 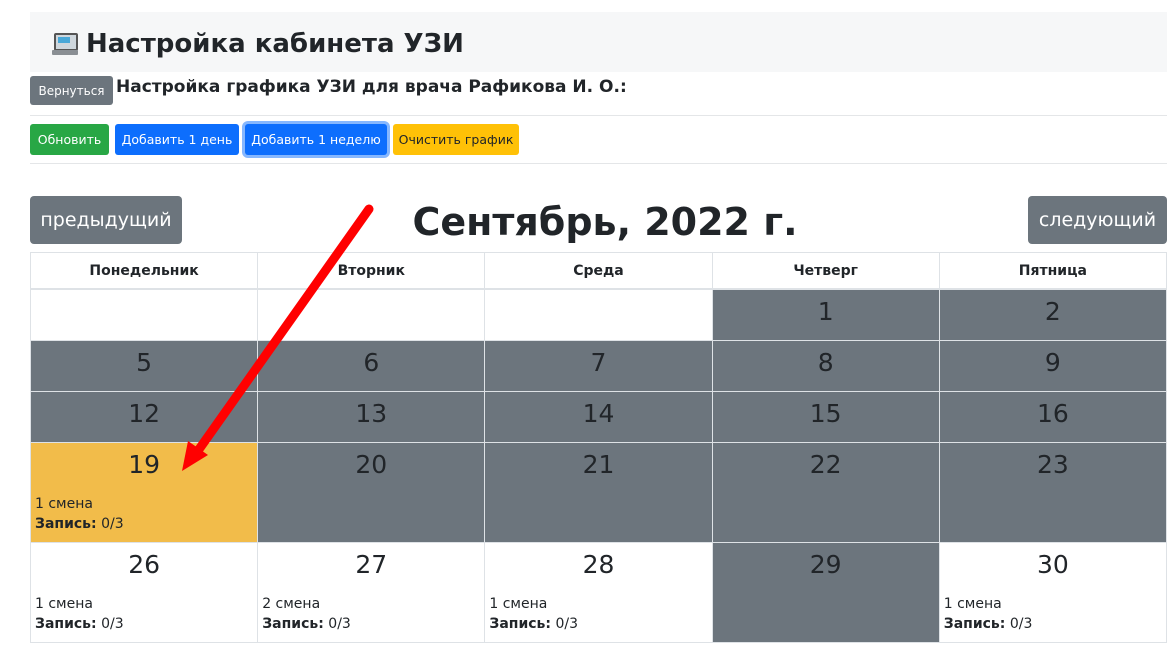 I want to click on weekday-header: Среда, so click(x=598, y=271).